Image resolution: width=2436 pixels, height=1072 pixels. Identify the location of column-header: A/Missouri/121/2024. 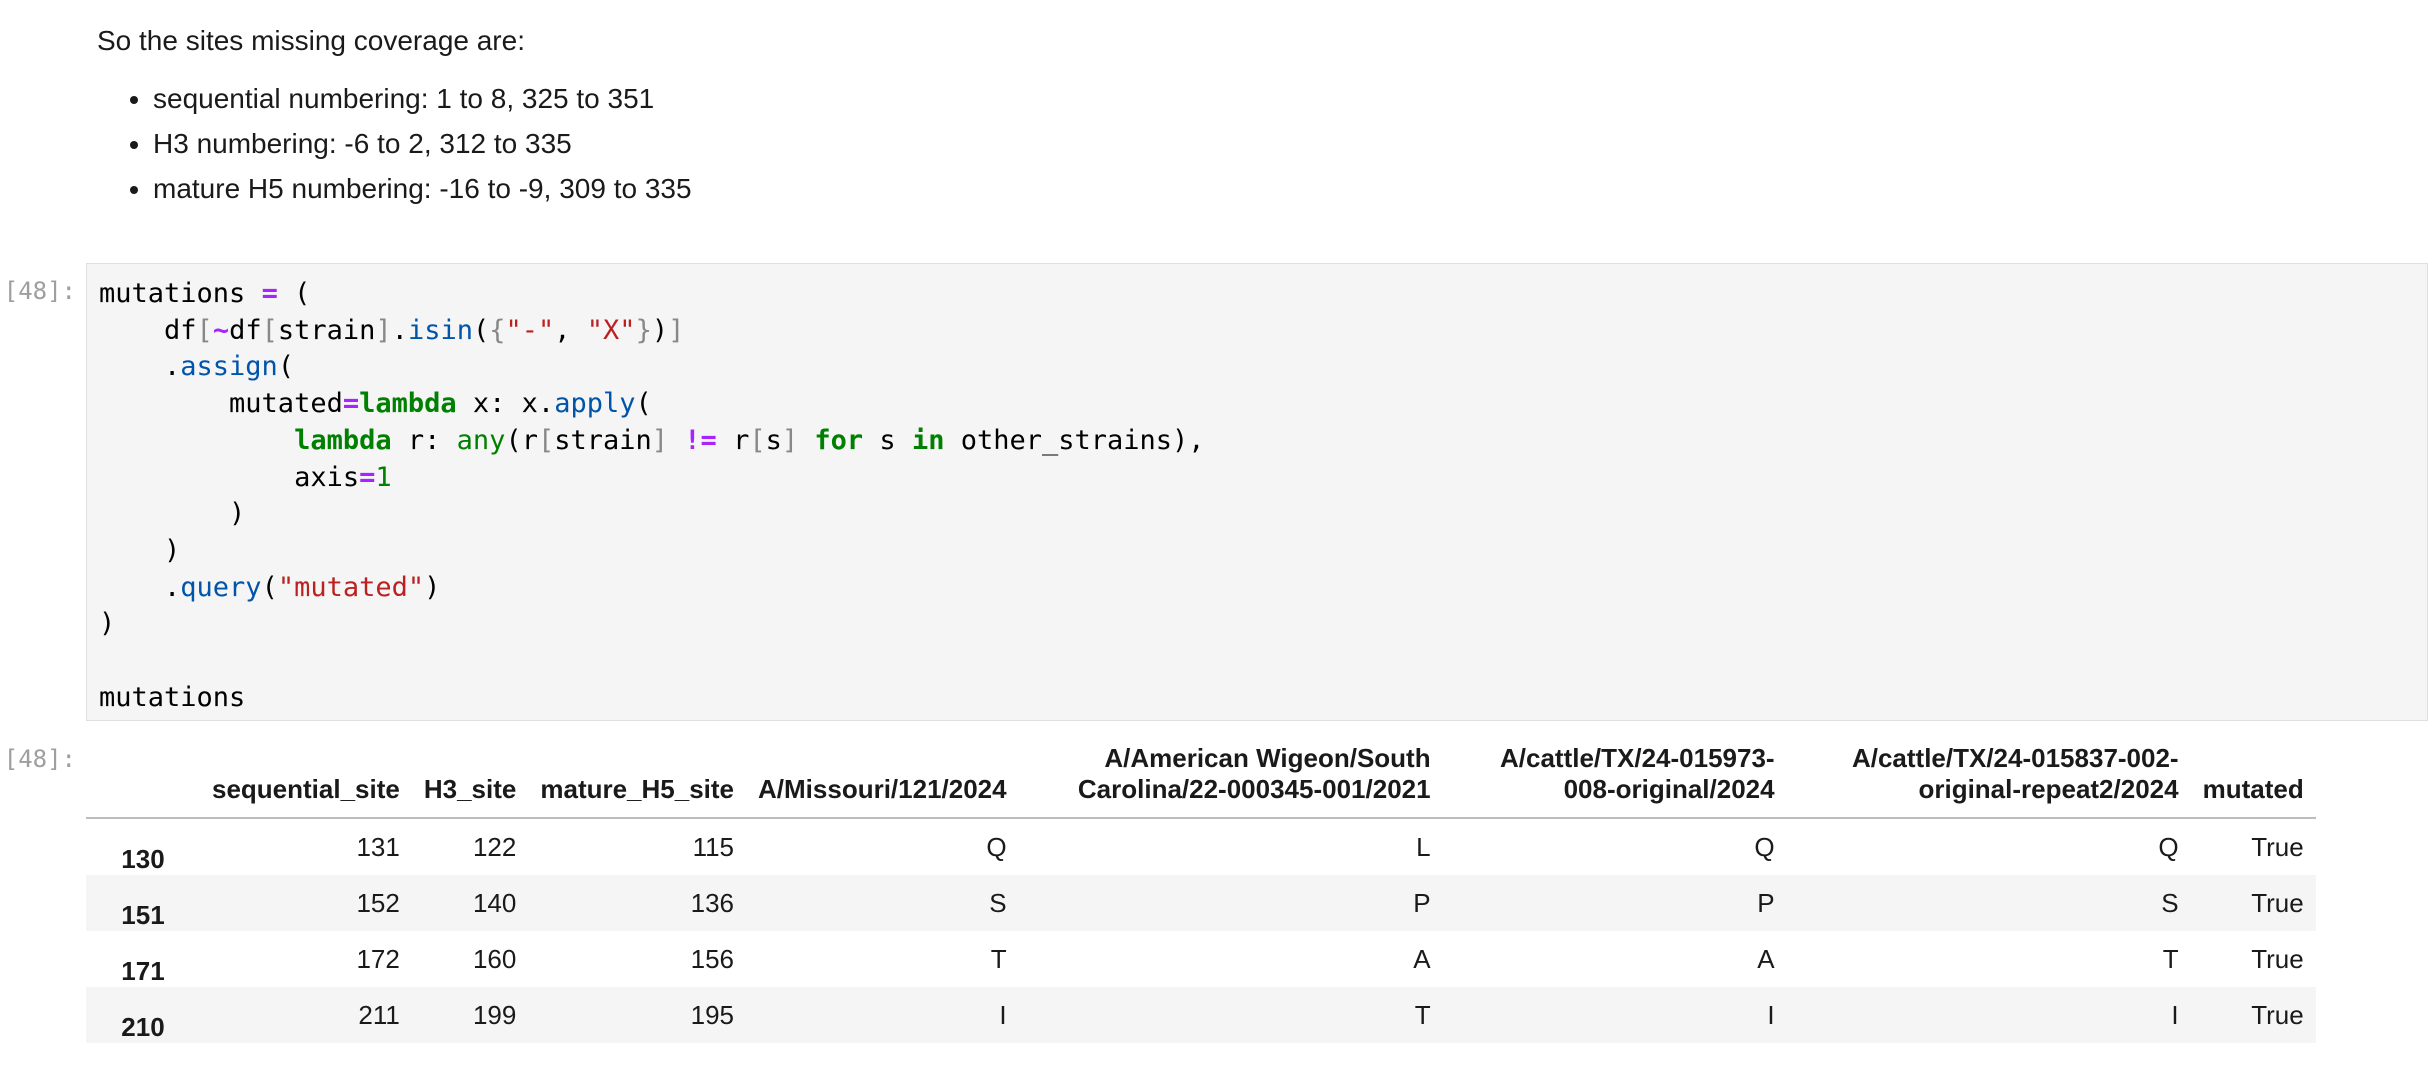
(882, 777).